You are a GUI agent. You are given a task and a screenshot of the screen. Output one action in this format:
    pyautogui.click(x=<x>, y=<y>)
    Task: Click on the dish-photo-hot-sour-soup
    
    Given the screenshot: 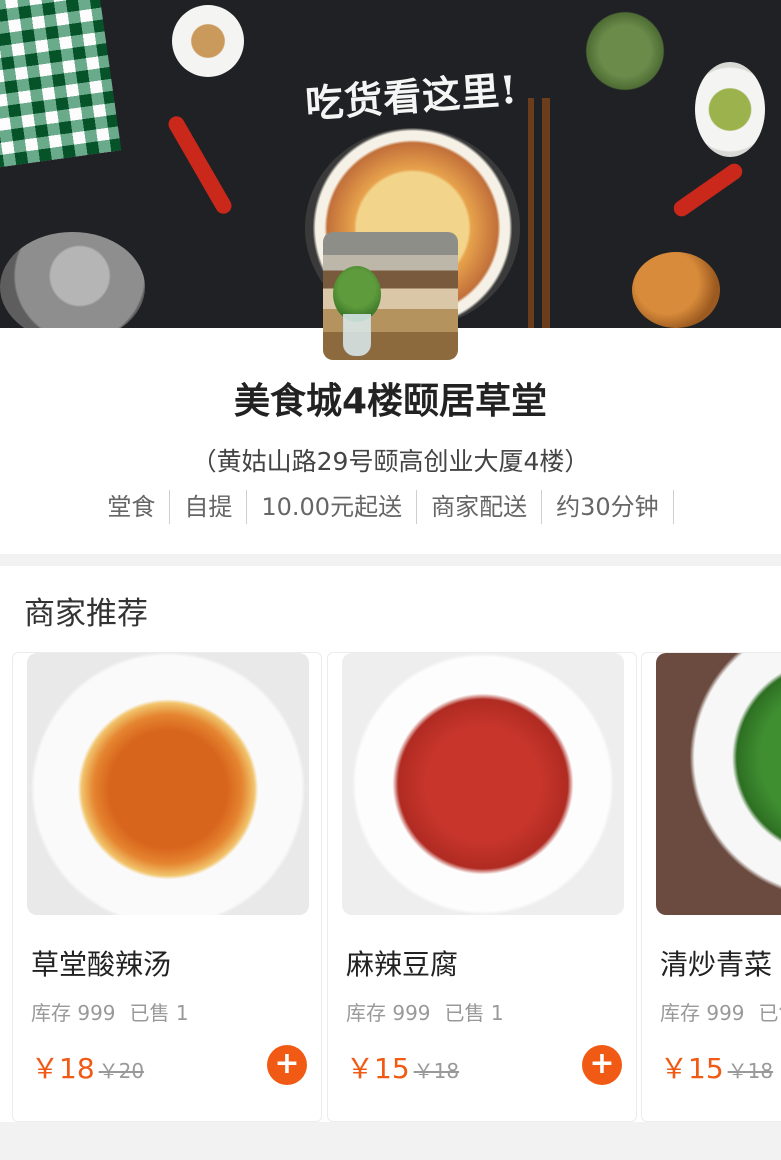 What is the action you would take?
    pyautogui.click(x=168, y=784)
    